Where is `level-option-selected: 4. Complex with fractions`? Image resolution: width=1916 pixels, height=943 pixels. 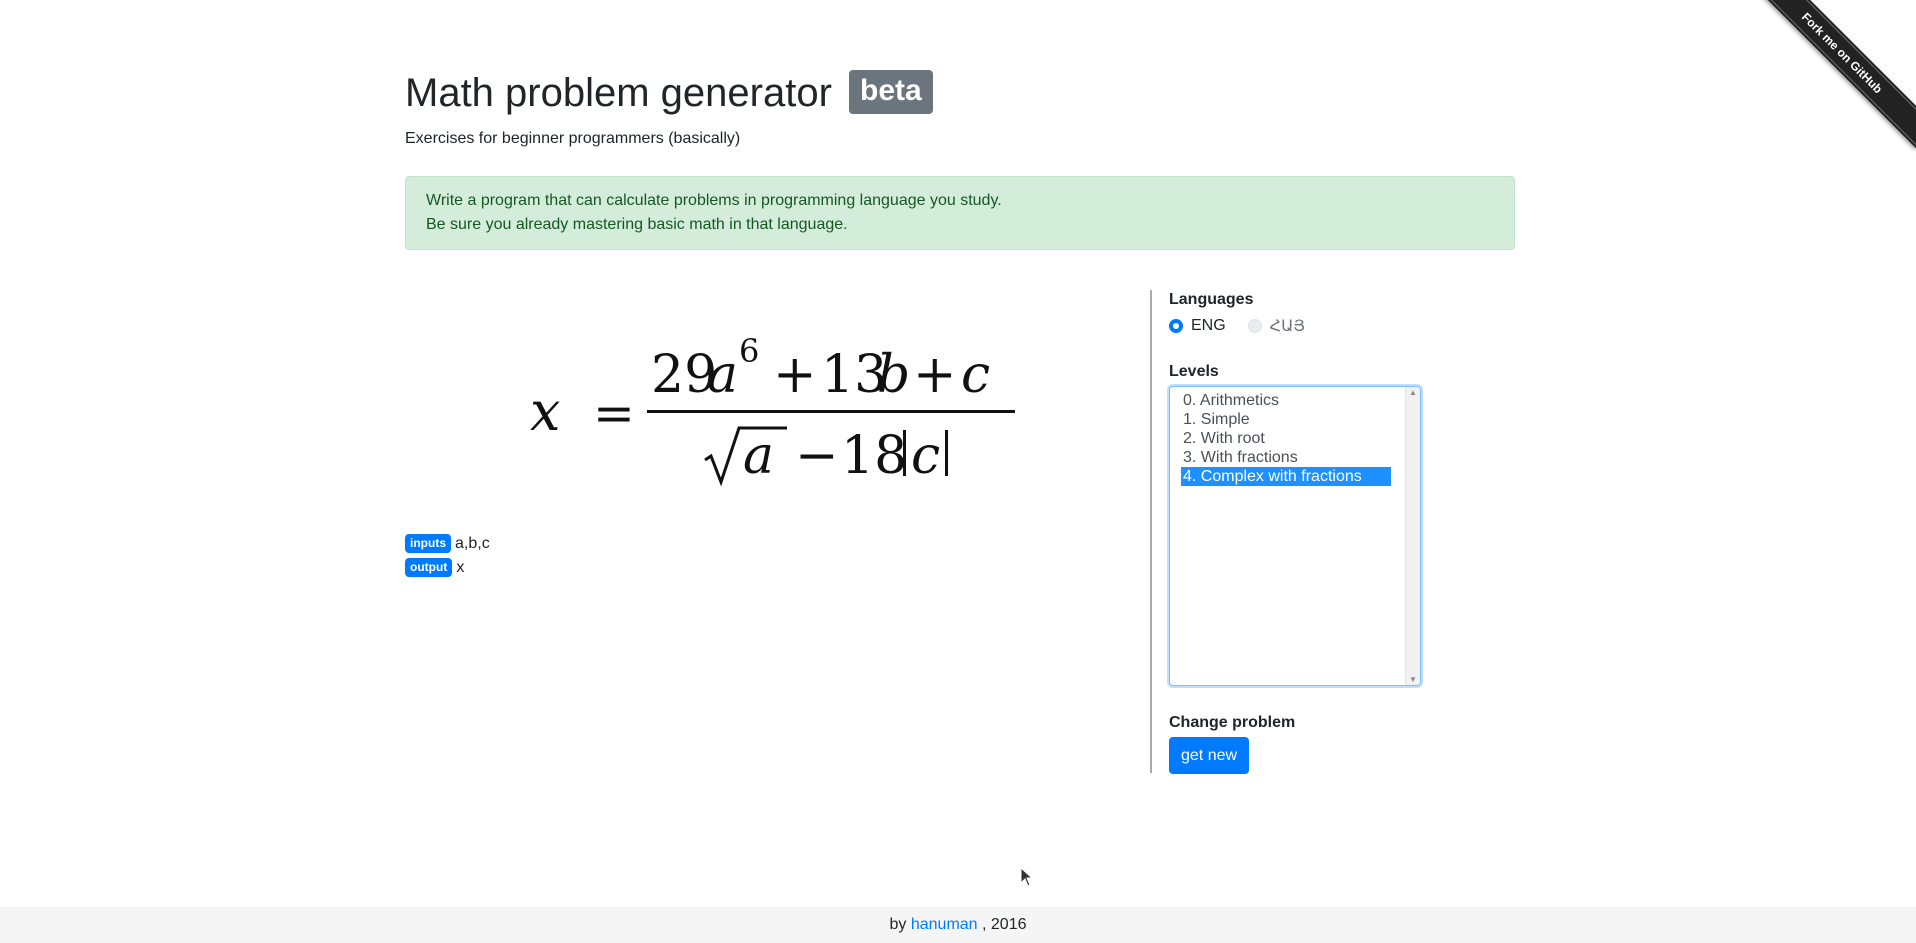
level-option-selected: 4. Complex with fractions is located at coordinates (1286, 476).